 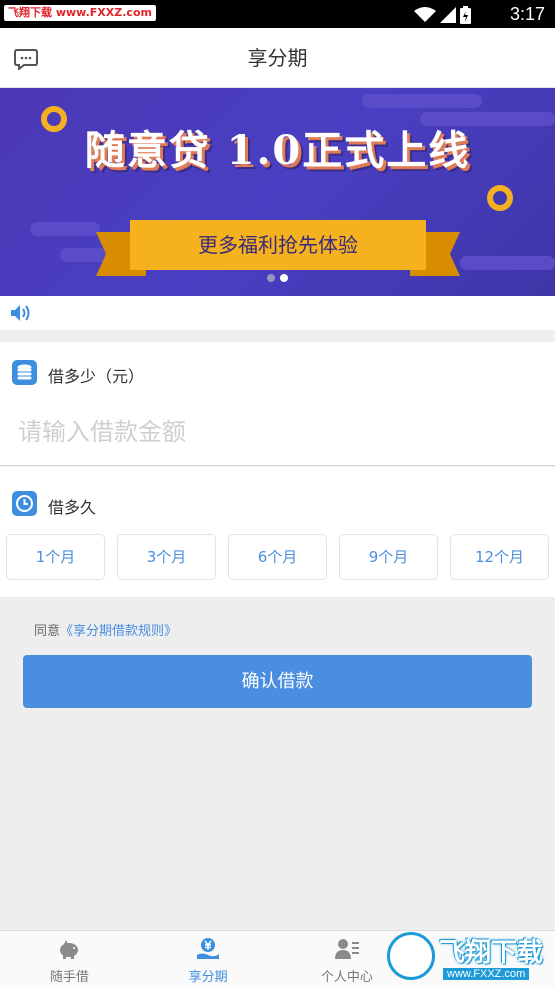 What do you see at coordinates (24, 503) in the screenshot?
I see `clock-icon` at bounding box center [24, 503].